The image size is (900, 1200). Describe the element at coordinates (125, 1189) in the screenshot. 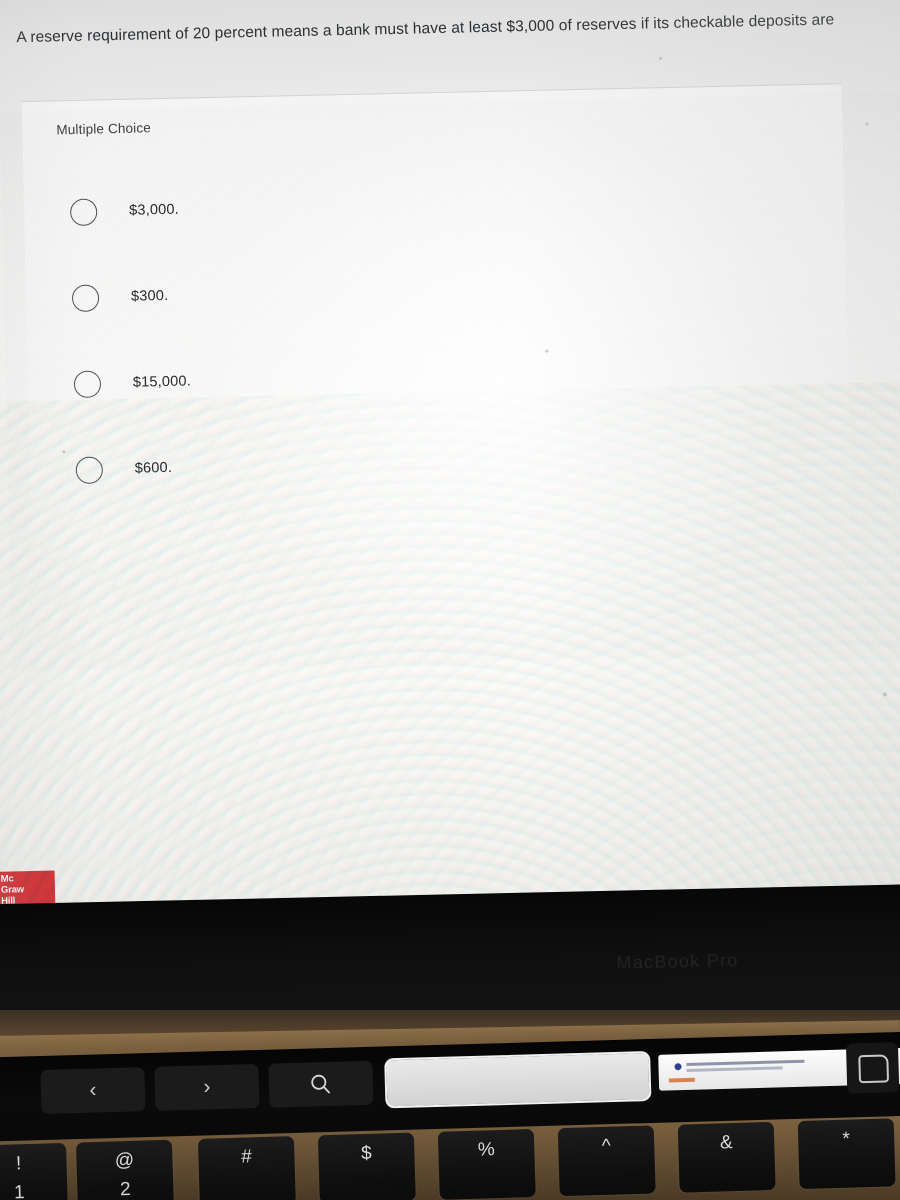

I see `key-bottom-glyph: 2` at that location.